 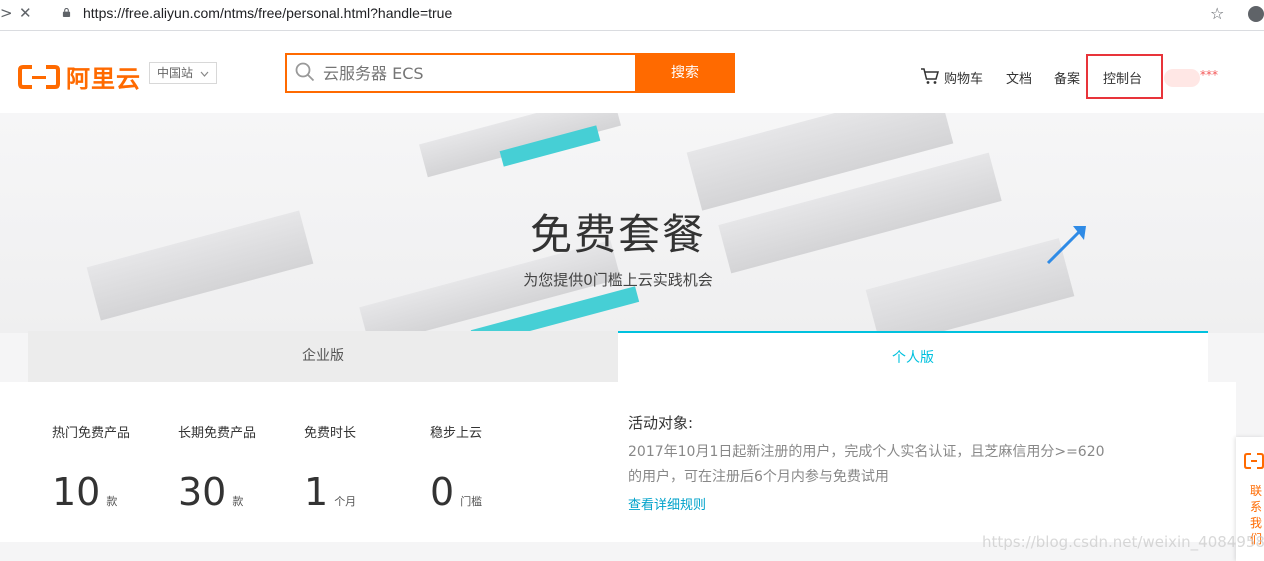 What do you see at coordinates (1182, 78) in the screenshot?
I see `avatar` at bounding box center [1182, 78].